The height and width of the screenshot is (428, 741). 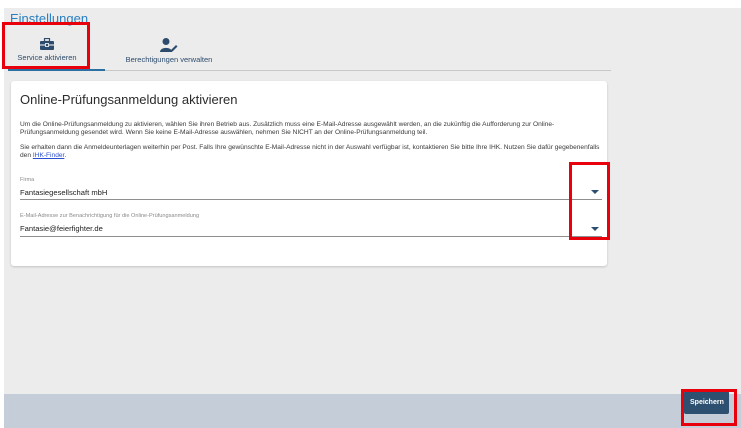 I want to click on info-text-end: ., so click(x=65, y=155).